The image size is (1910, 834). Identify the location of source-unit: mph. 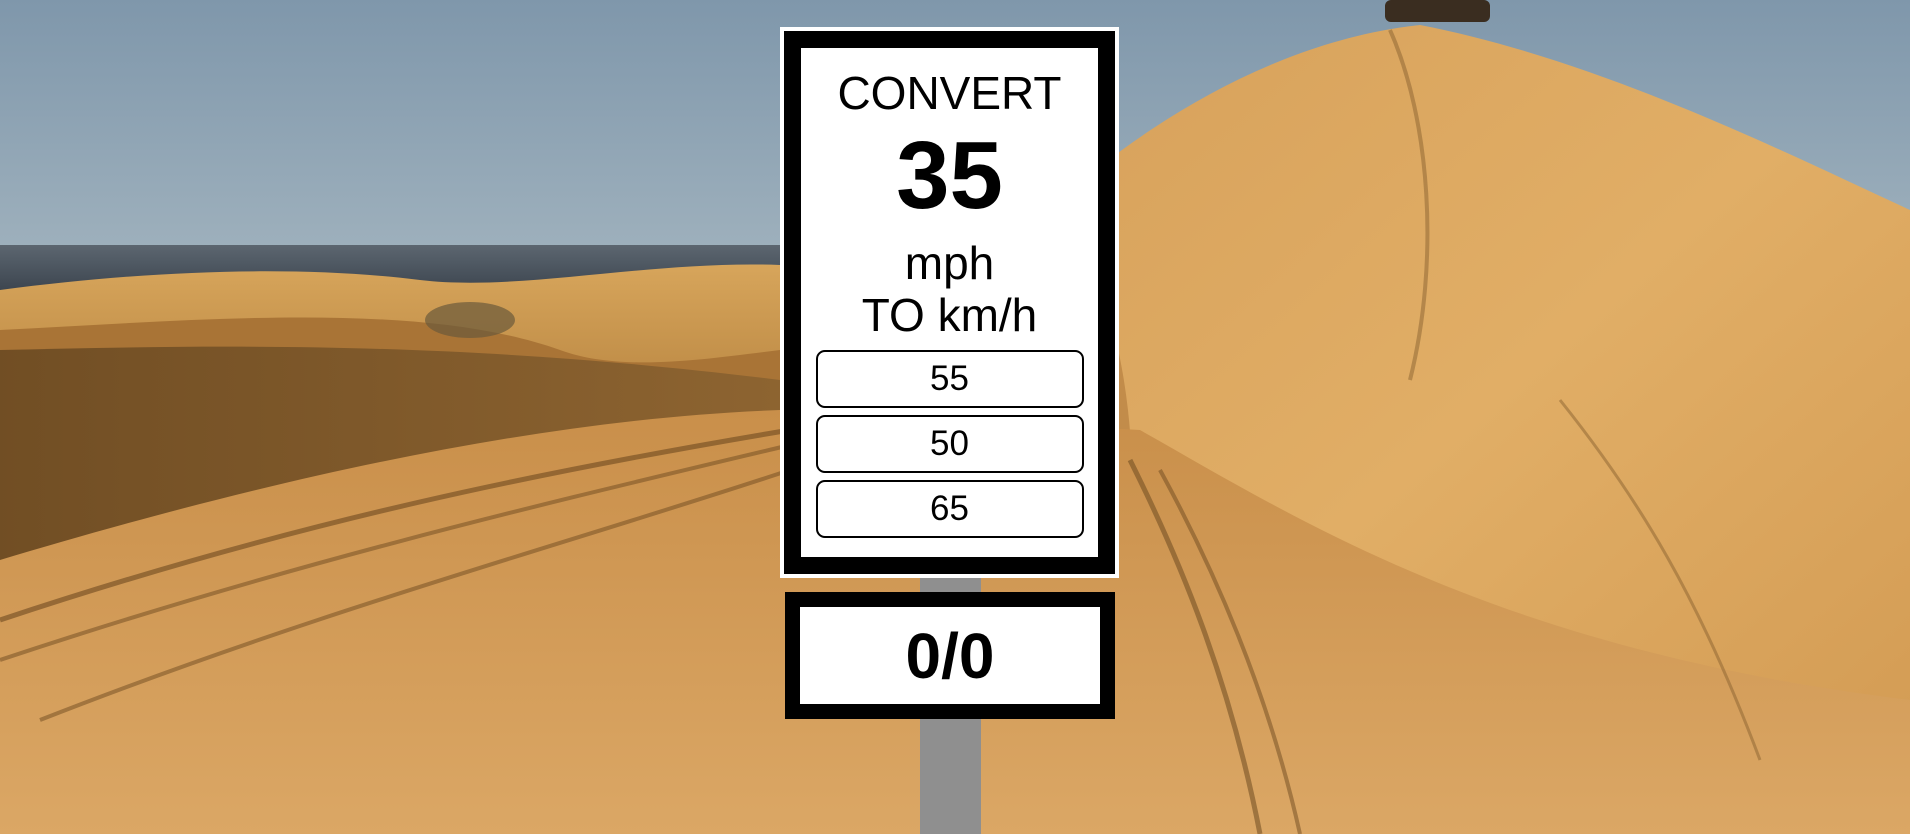
(949, 263).